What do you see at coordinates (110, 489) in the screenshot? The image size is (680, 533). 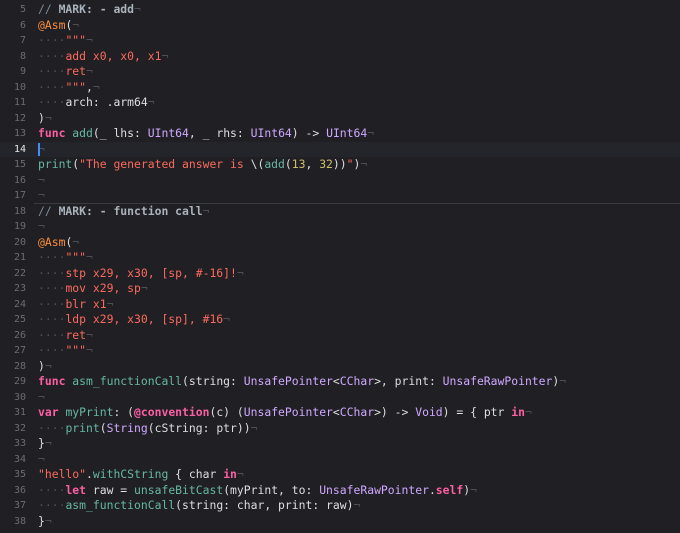 I see `code-token: raw =` at bounding box center [110, 489].